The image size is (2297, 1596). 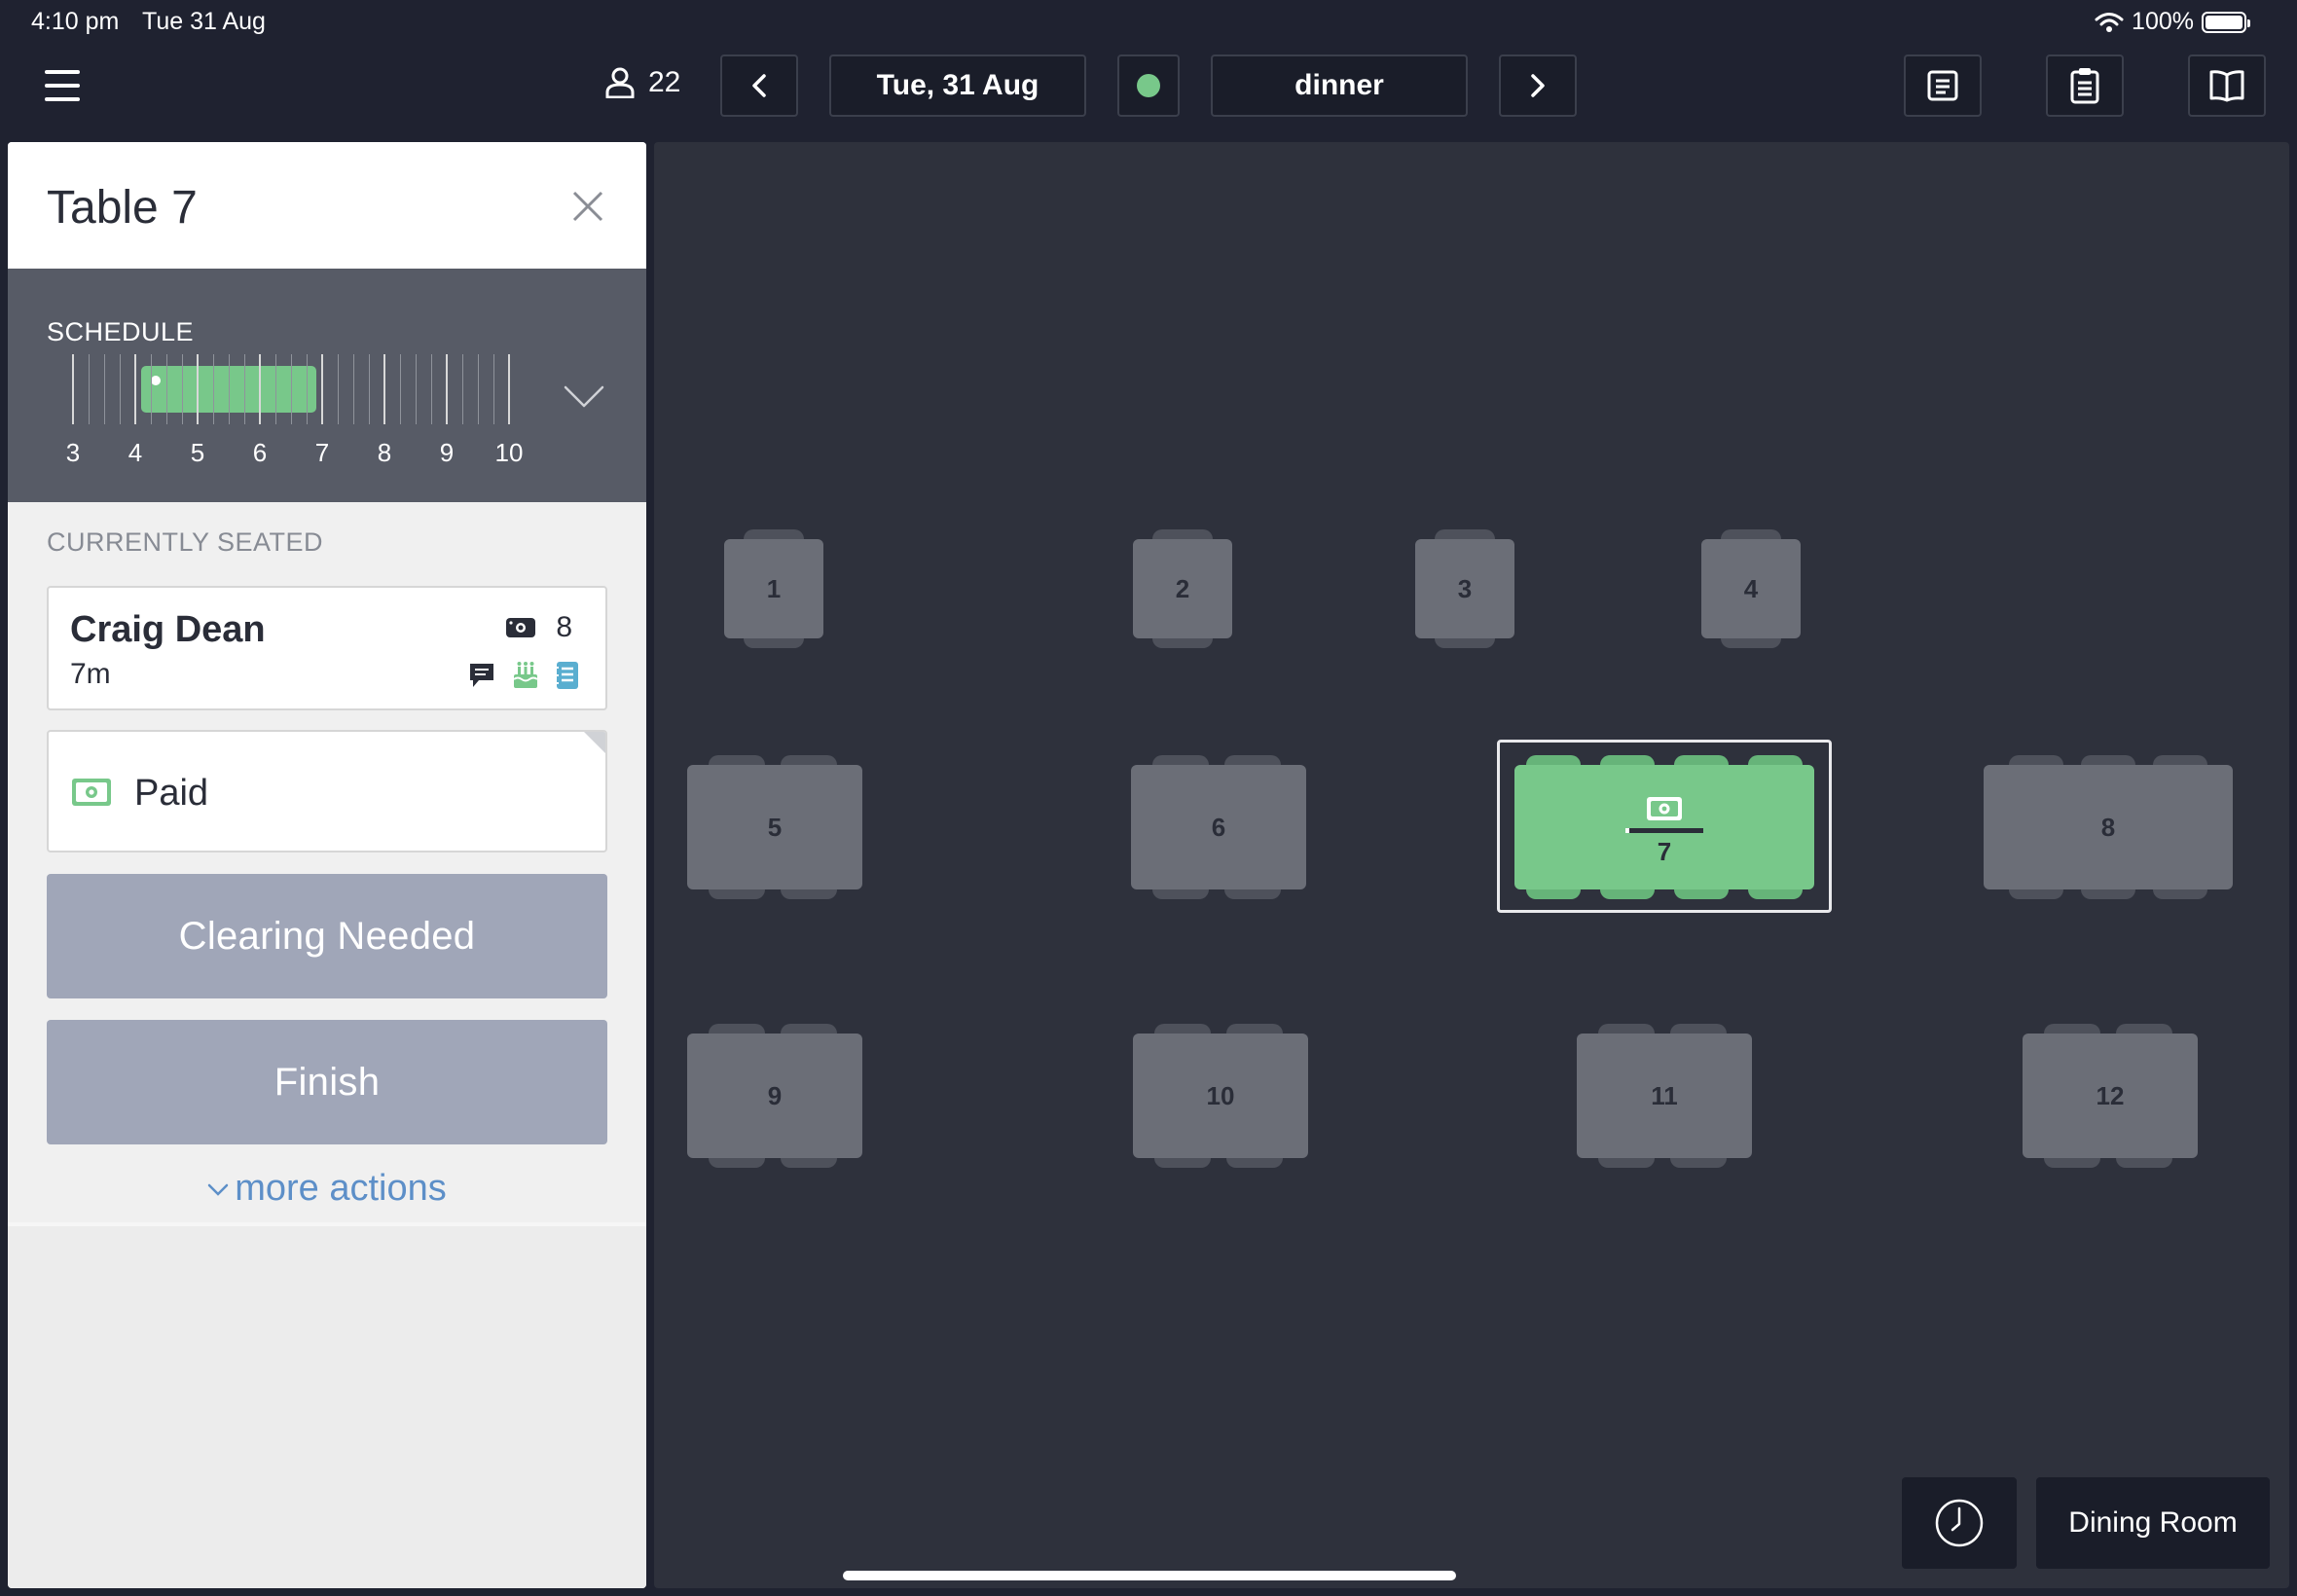 What do you see at coordinates (327, 1189) in the screenshot?
I see `more-actions-link: more actions` at bounding box center [327, 1189].